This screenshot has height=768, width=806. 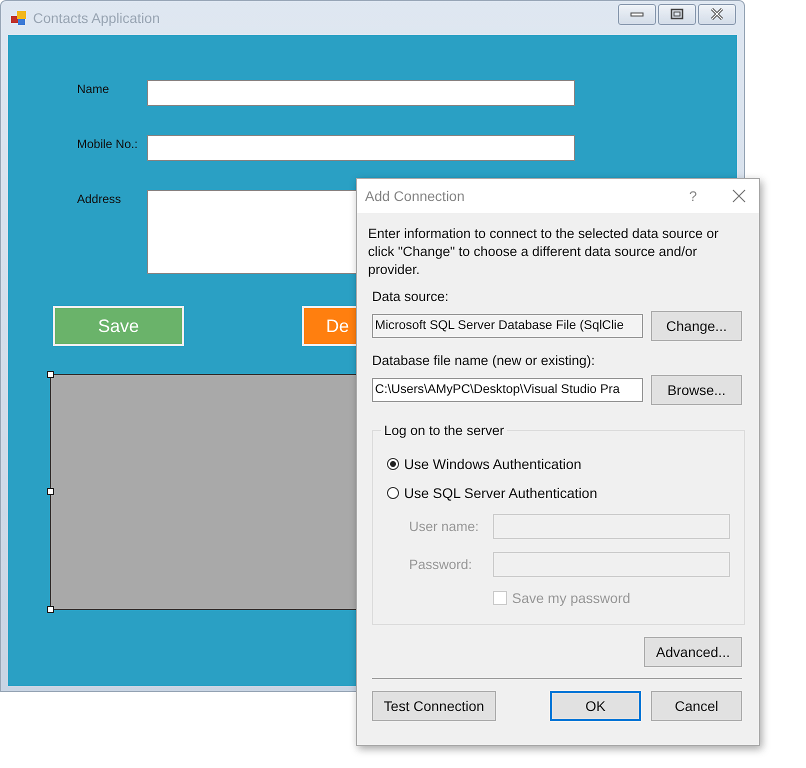 I want to click on window-title: Contacts Application, so click(x=96, y=18).